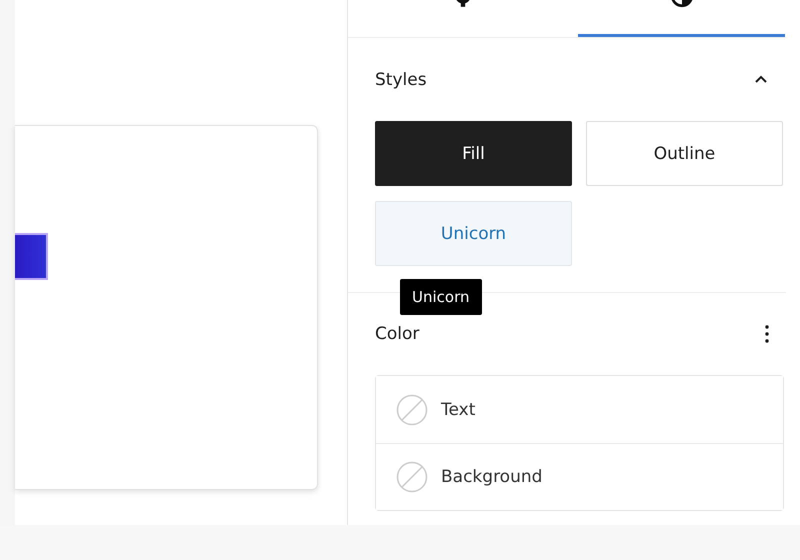 This screenshot has height=560, width=800. What do you see at coordinates (397, 334) in the screenshot?
I see `section-title: Color` at bounding box center [397, 334].